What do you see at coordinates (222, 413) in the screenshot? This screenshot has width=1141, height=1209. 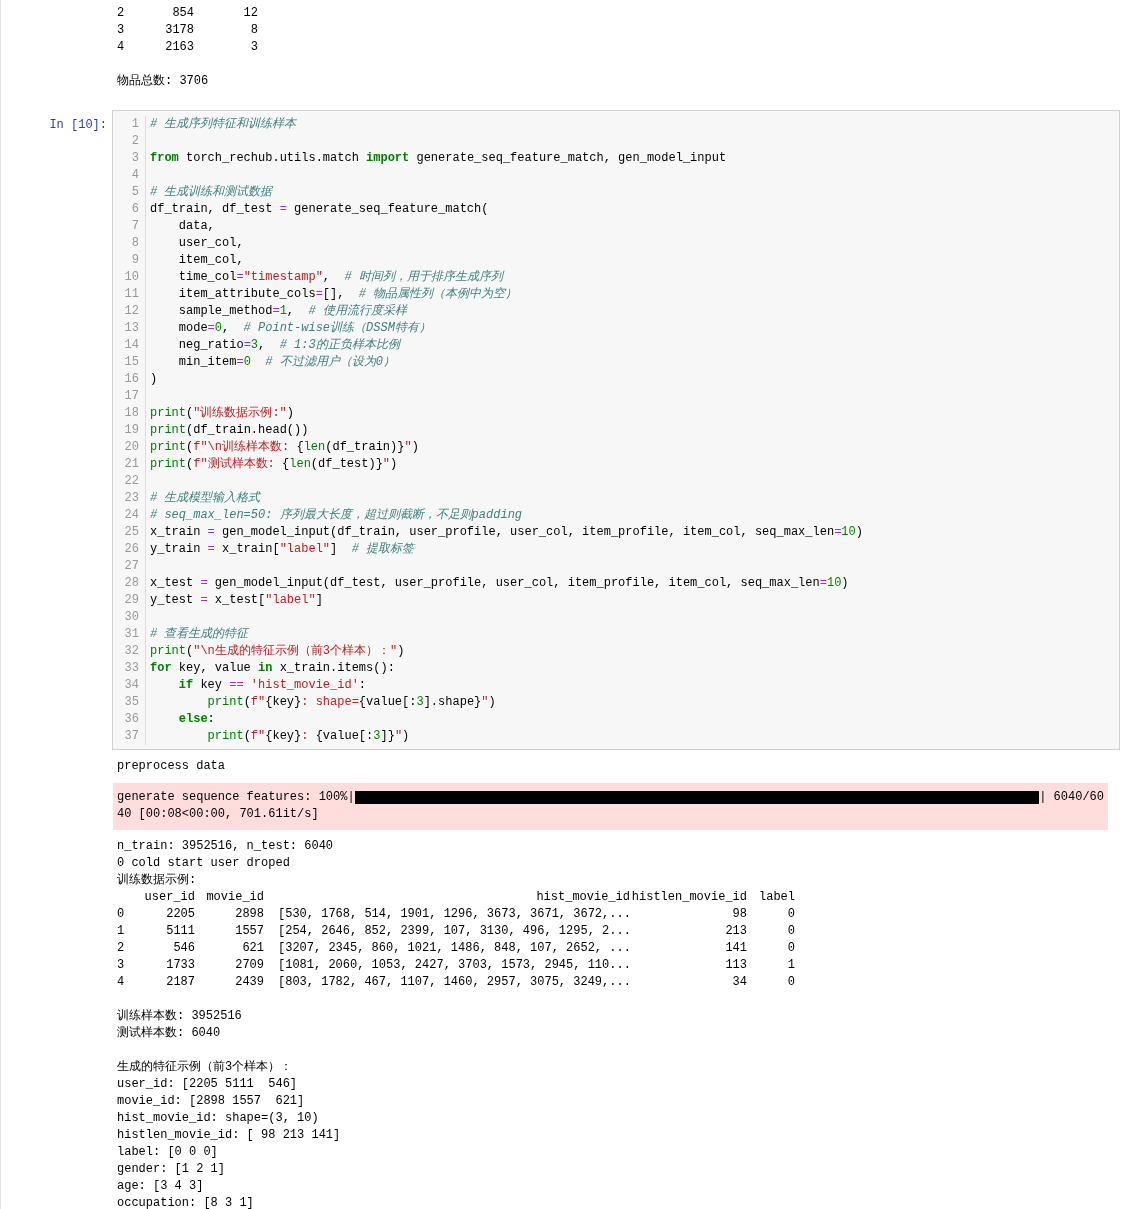 I see `code-line: print("训练数据示例:")` at bounding box center [222, 413].